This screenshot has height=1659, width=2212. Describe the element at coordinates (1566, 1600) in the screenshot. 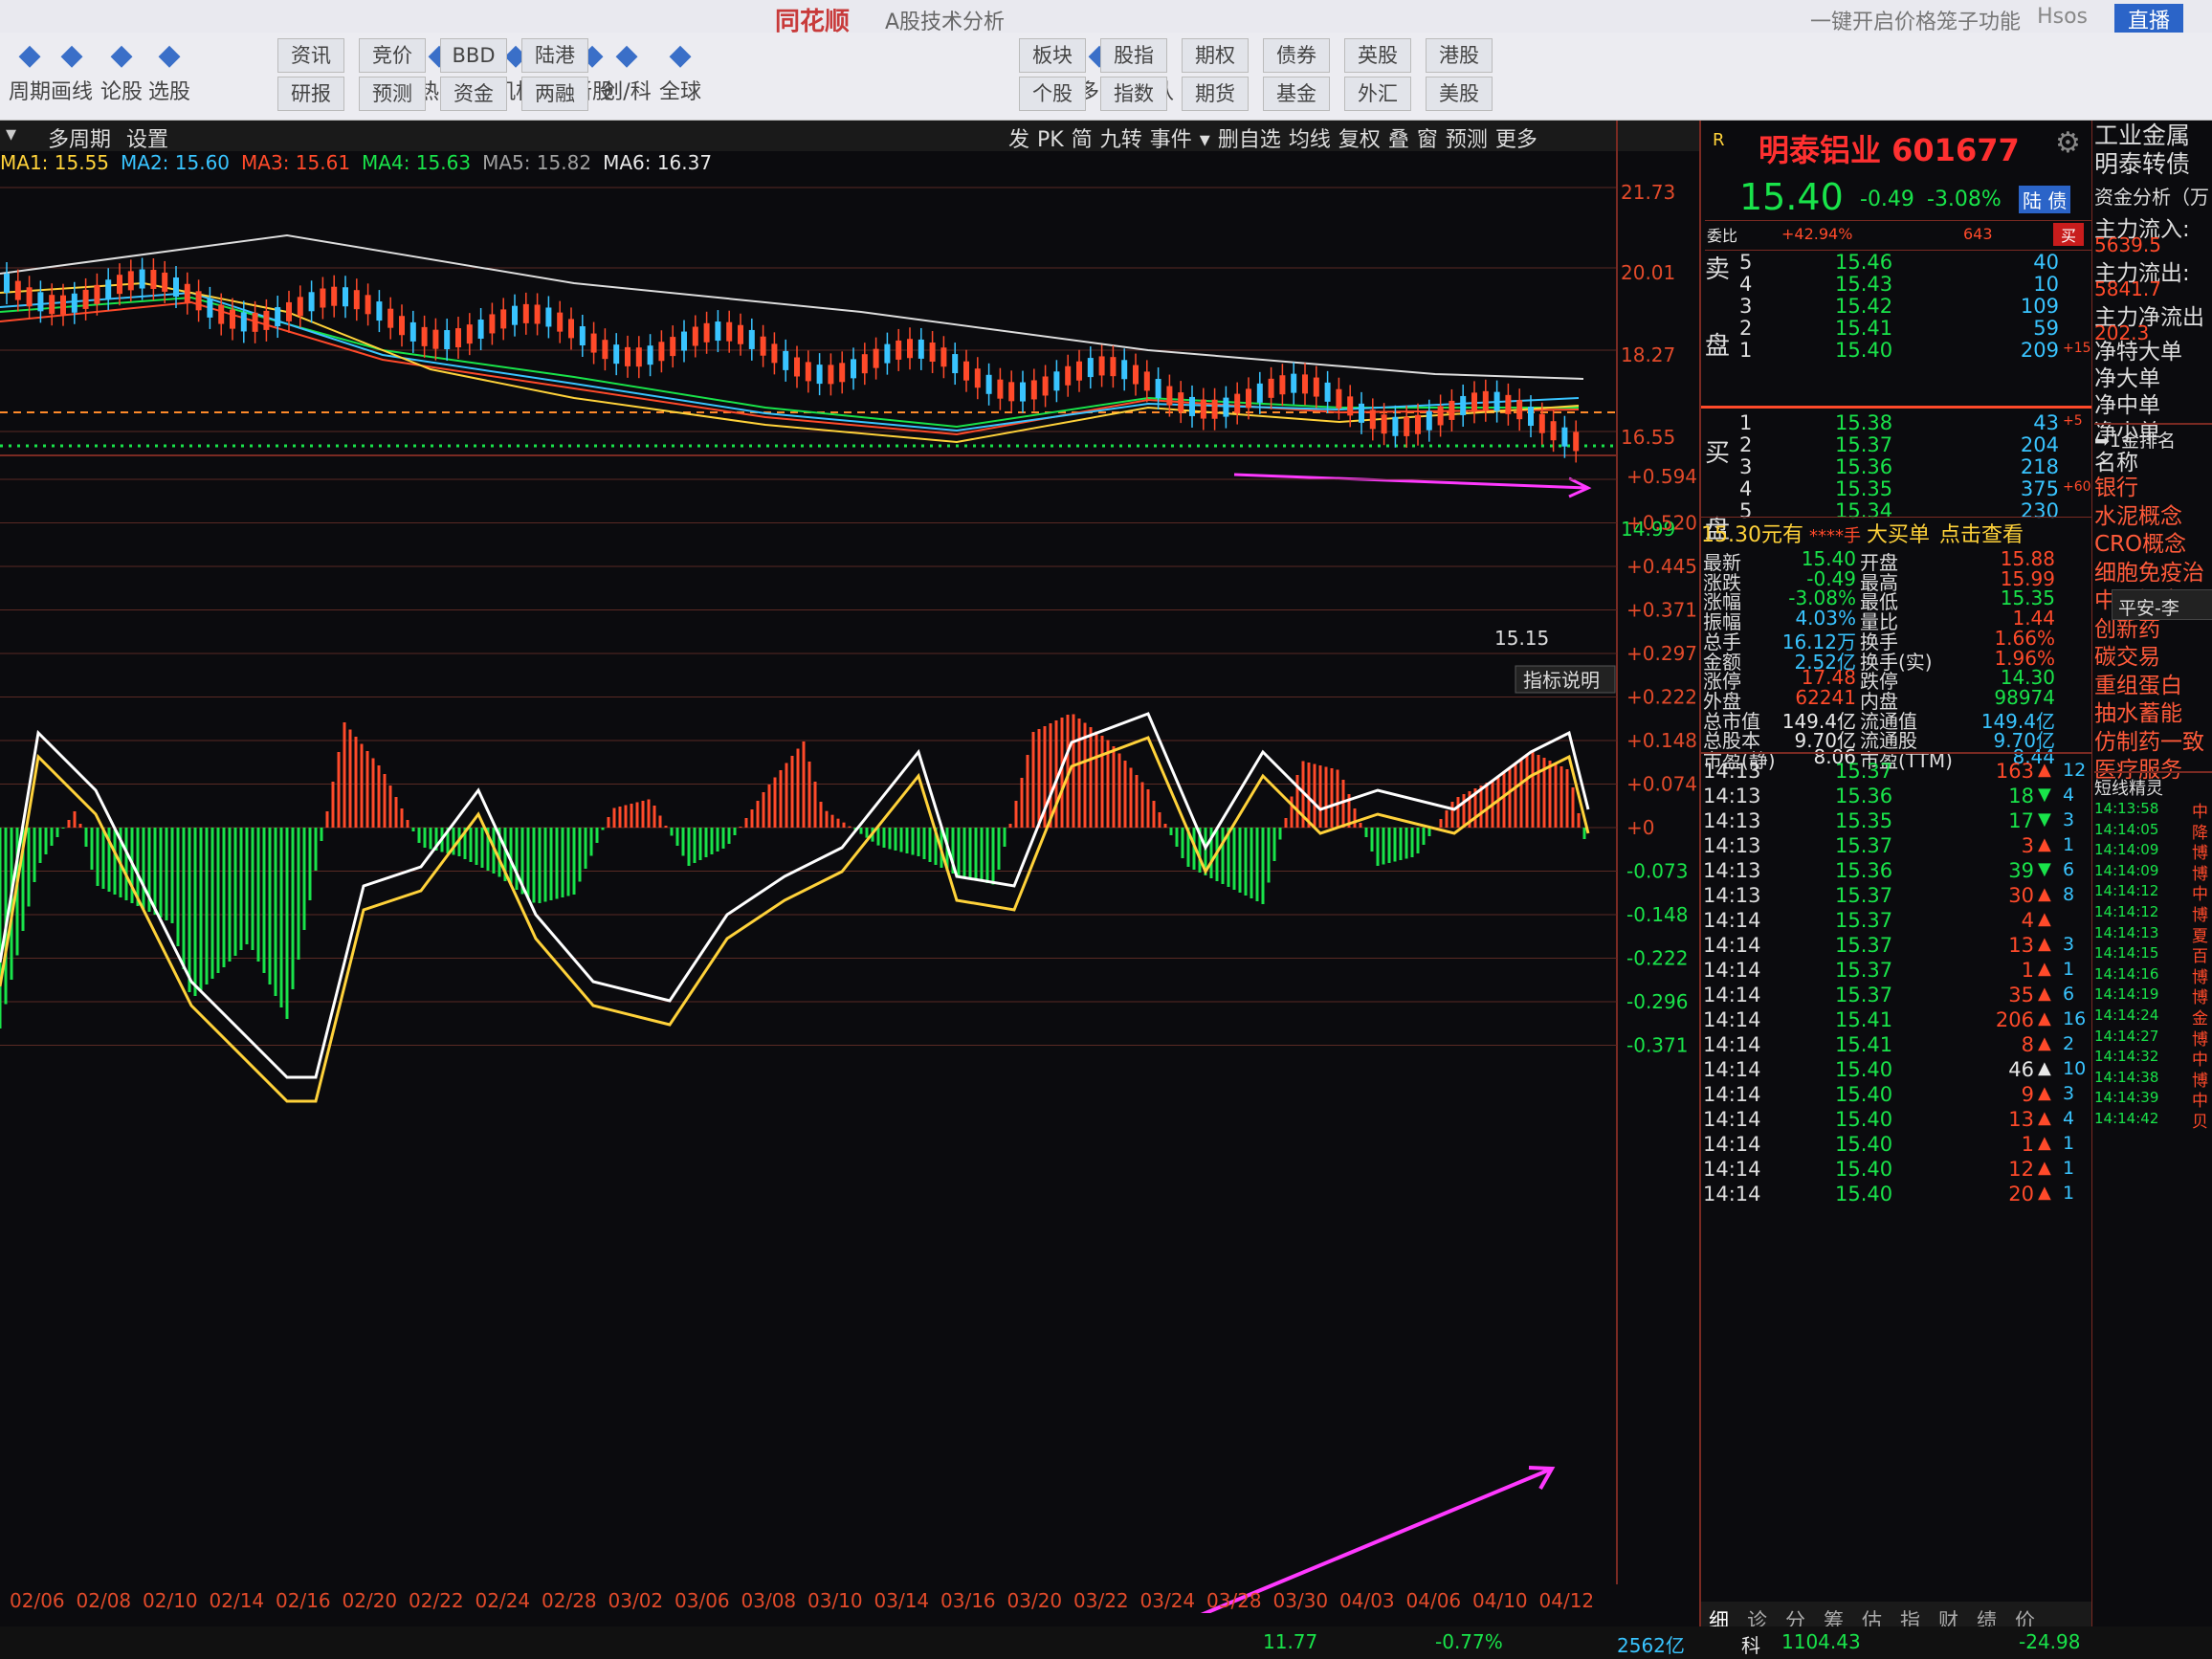

I see `date-tick: 04/12` at that location.